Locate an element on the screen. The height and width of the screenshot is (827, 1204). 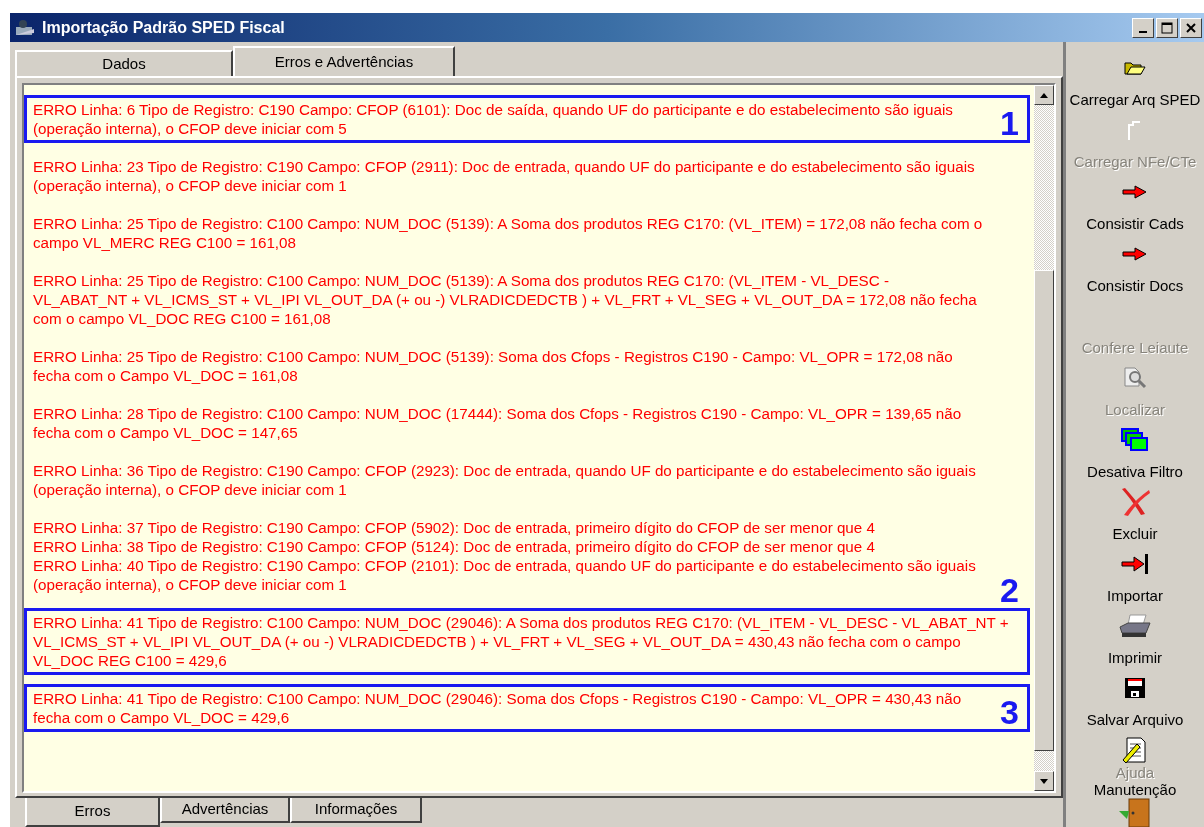
notepad-icon is located at coordinates (1135, 750).